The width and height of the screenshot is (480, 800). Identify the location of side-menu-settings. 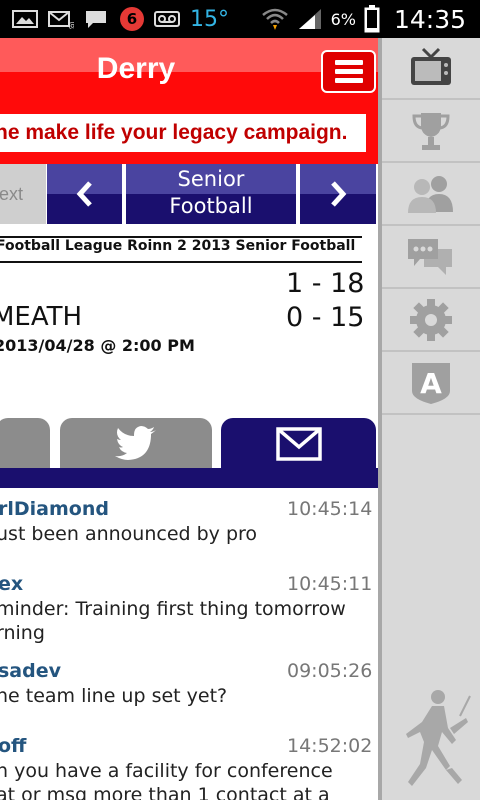
(431, 321).